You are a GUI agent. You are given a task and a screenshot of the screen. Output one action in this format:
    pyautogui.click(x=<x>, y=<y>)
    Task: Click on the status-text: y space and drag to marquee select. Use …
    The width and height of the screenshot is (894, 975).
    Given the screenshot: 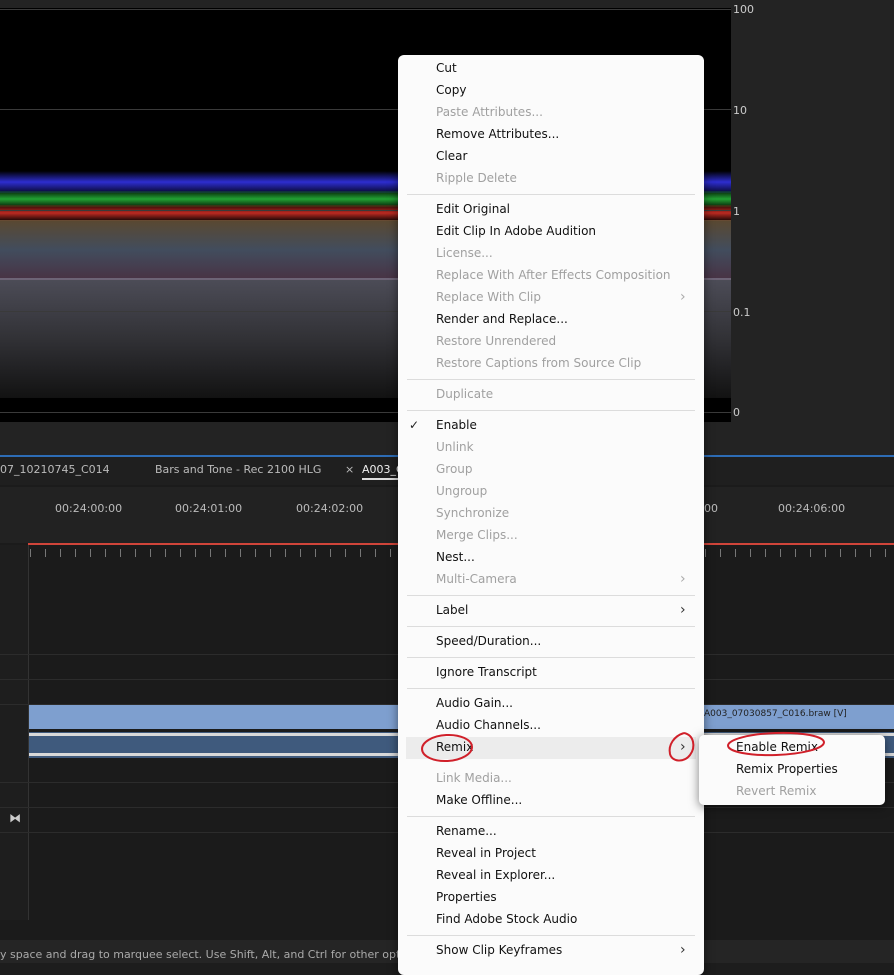 What is the action you would take?
    pyautogui.click(x=213, y=954)
    